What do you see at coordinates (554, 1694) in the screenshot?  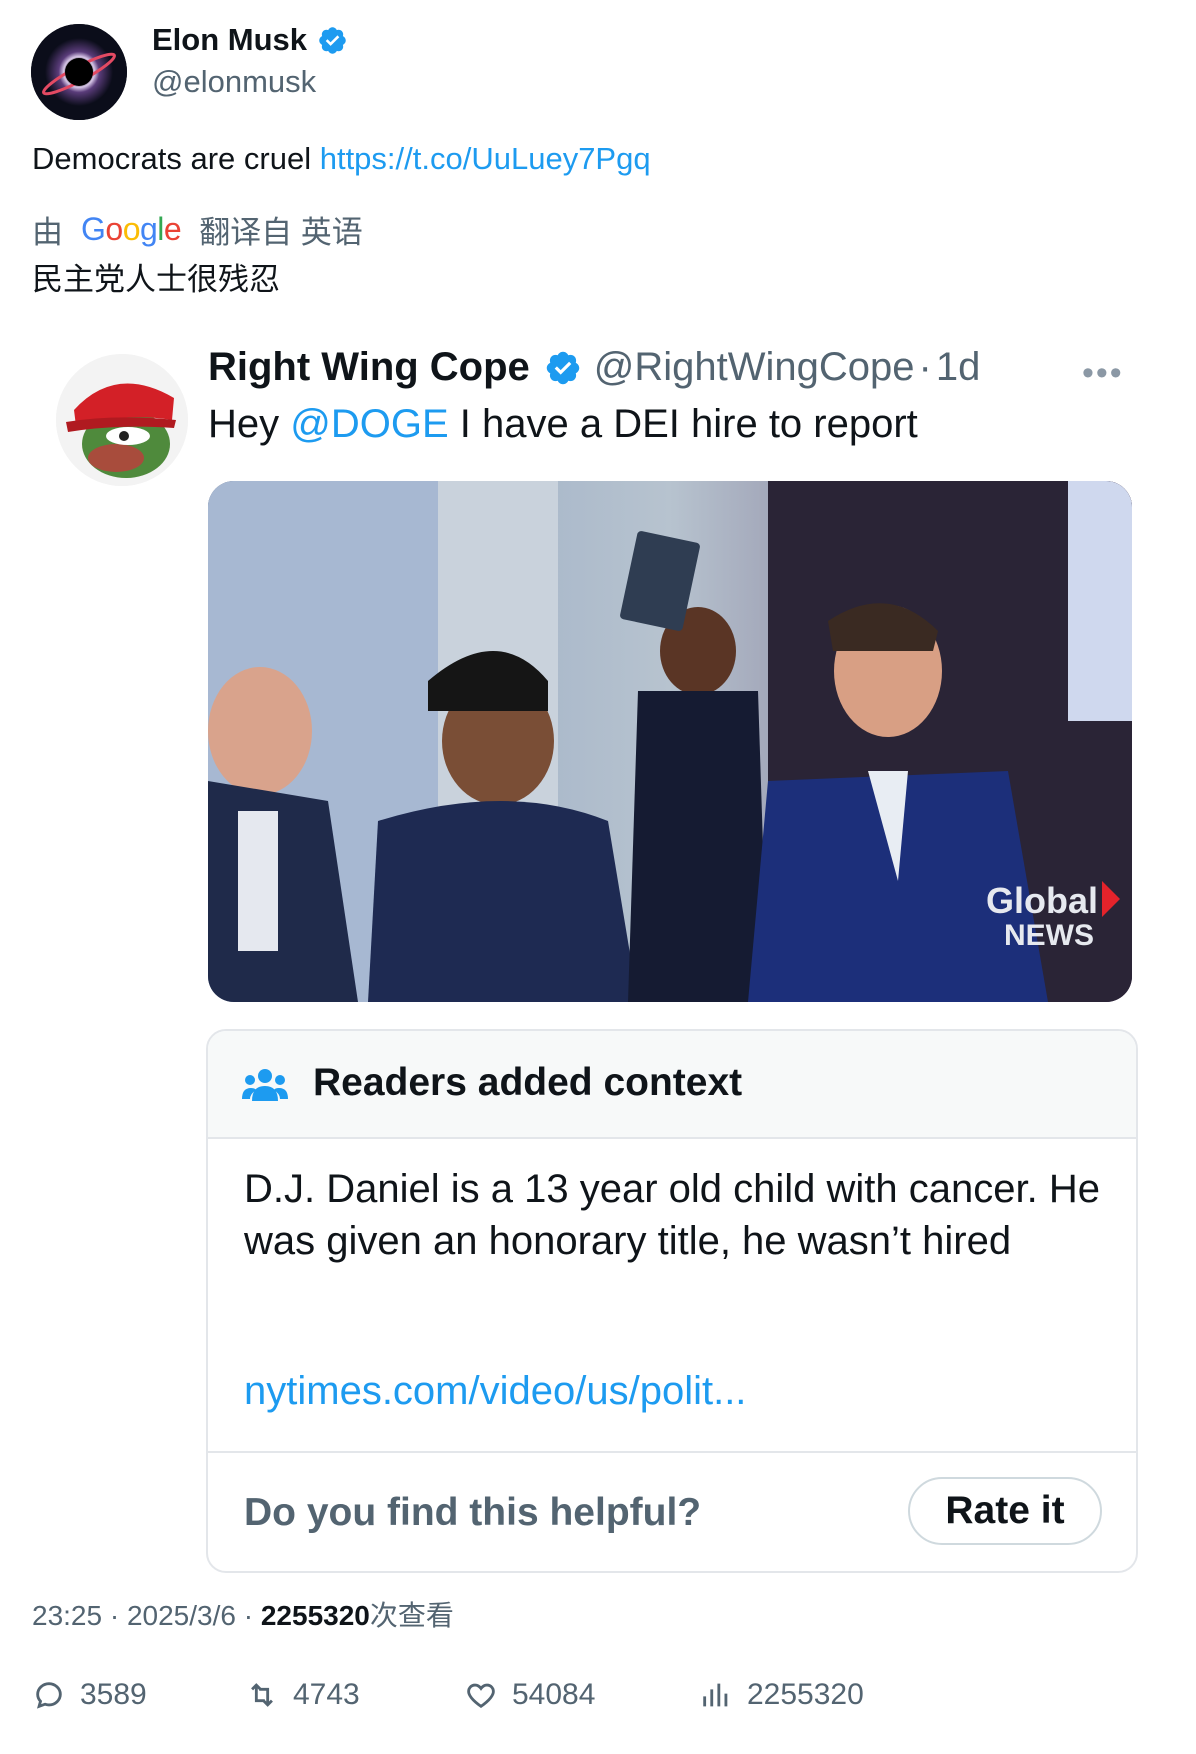 I see `like-count: 54084` at bounding box center [554, 1694].